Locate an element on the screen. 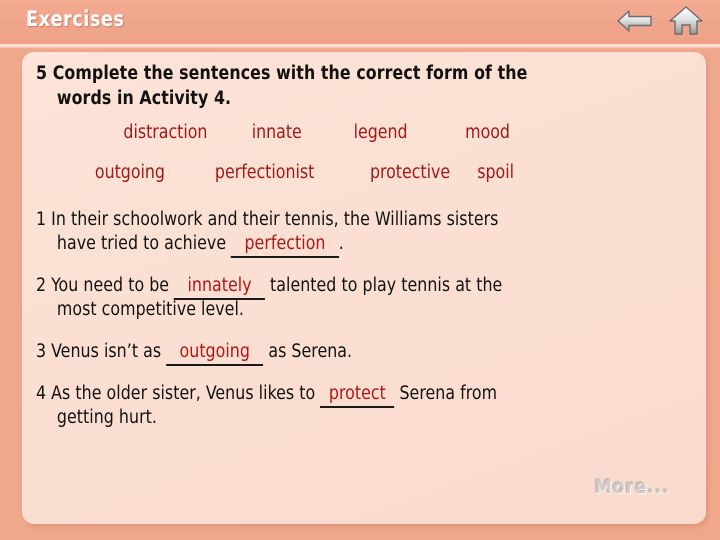 The height and width of the screenshot is (540, 720). question-text: As the older sister, Venus likes to is located at coordinates (186, 394).